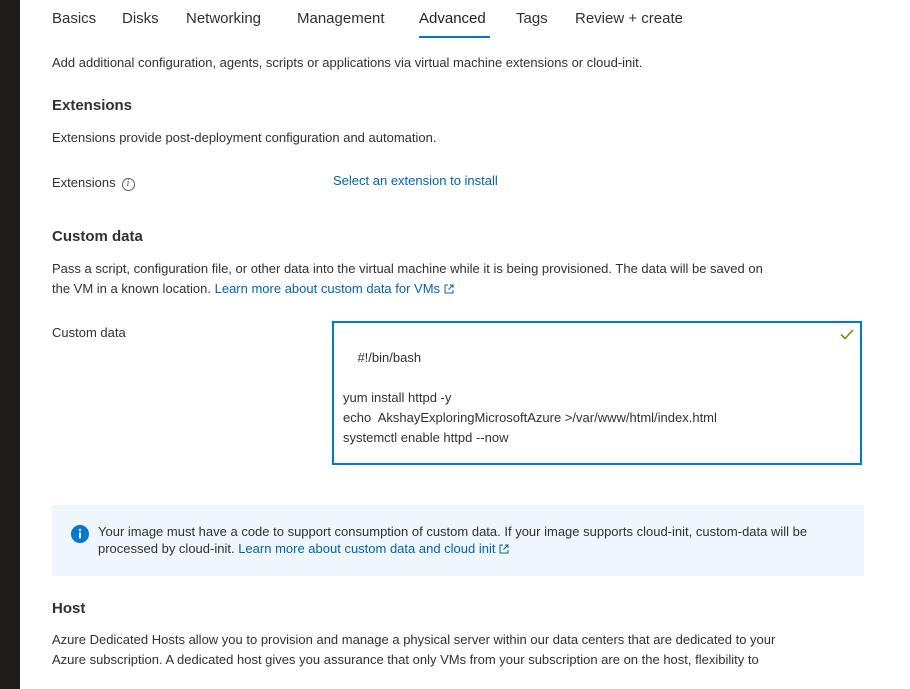 This screenshot has height=689, width=910. I want to click on tab-tags: Tags, so click(532, 18).